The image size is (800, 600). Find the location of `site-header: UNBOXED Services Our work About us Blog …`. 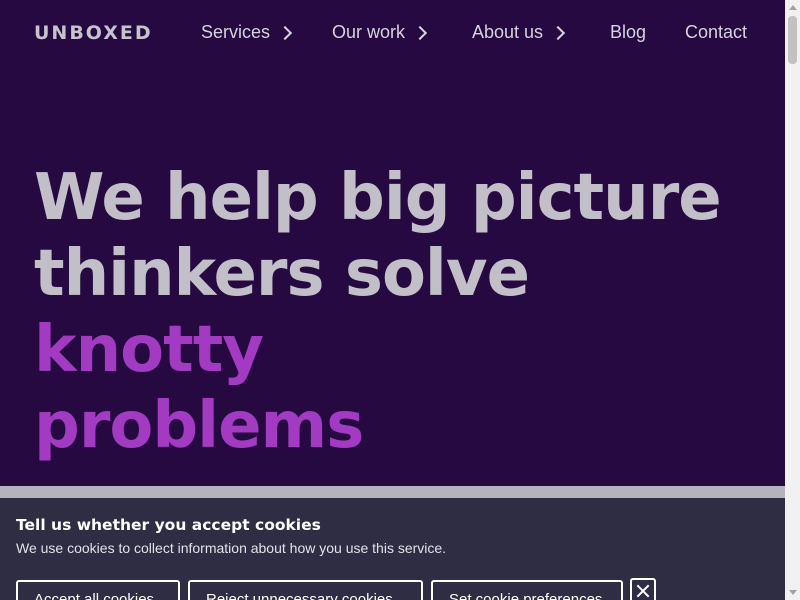

site-header: UNBOXED Services Our work About us Blog … is located at coordinates (392, 34).